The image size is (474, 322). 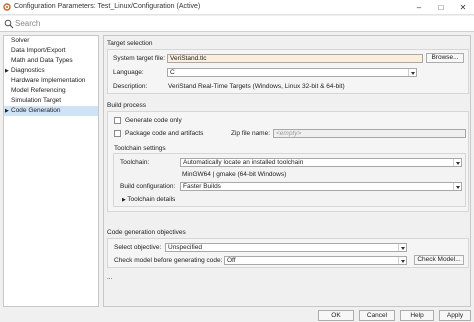 I want to click on close-button: ✕, so click(x=463, y=7).